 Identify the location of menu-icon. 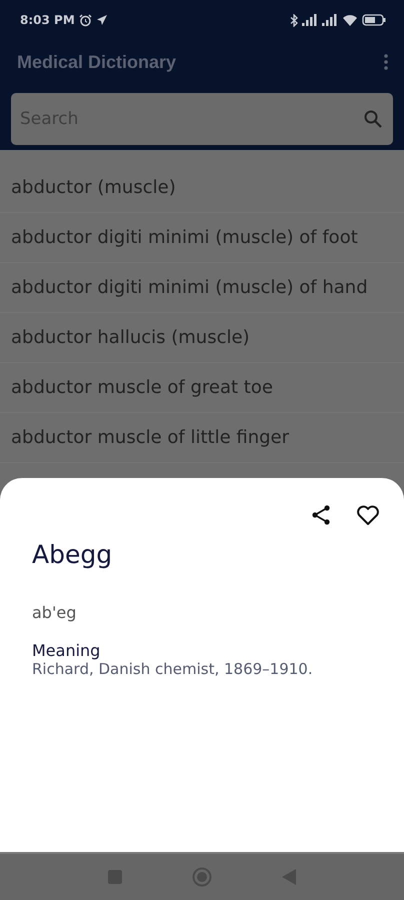
(386, 62).